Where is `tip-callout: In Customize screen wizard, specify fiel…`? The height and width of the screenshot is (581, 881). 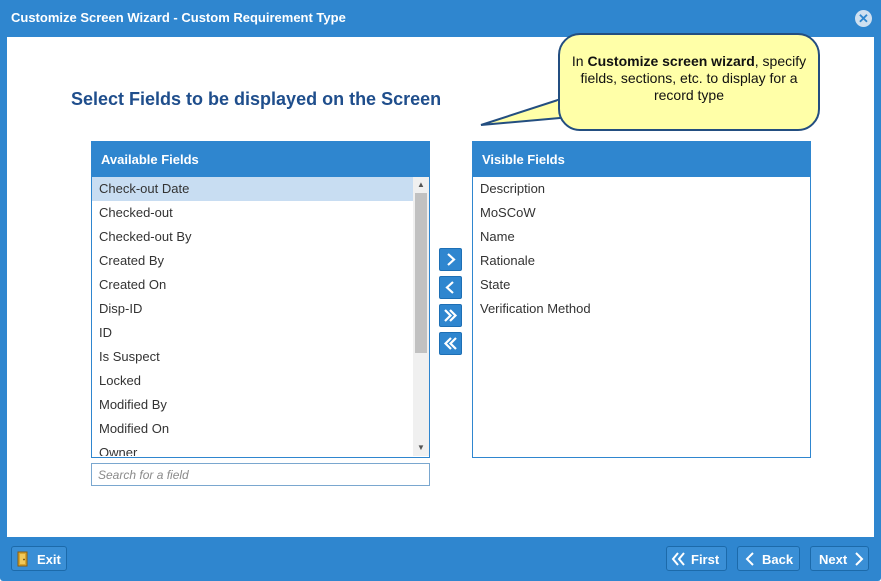
tip-callout: In Customize screen wizard, specify fiel… is located at coordinates (689, 82).